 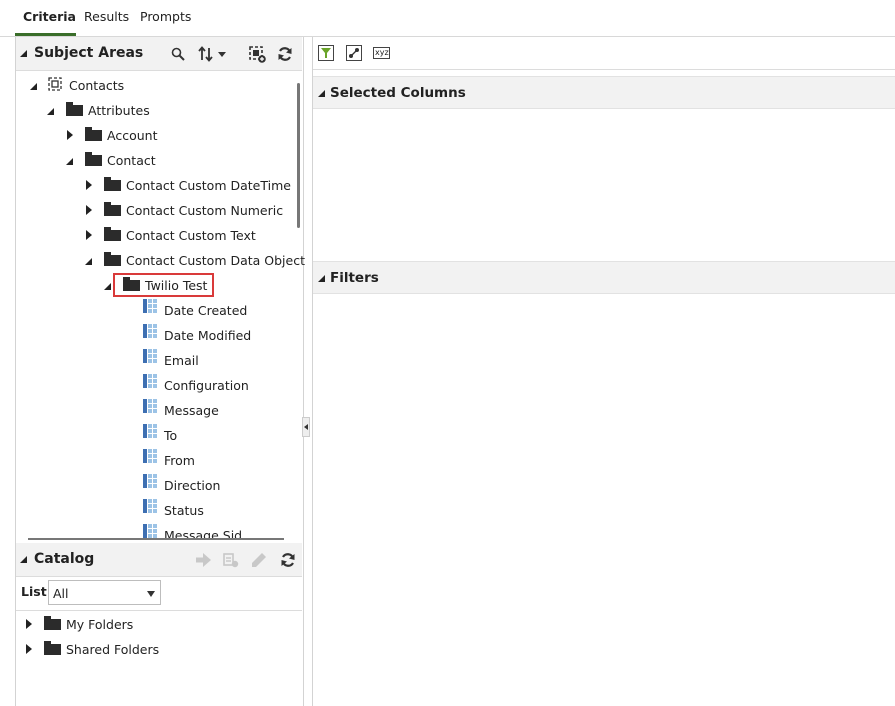 I want to click on list-label: List, so click(x=34, y=591).